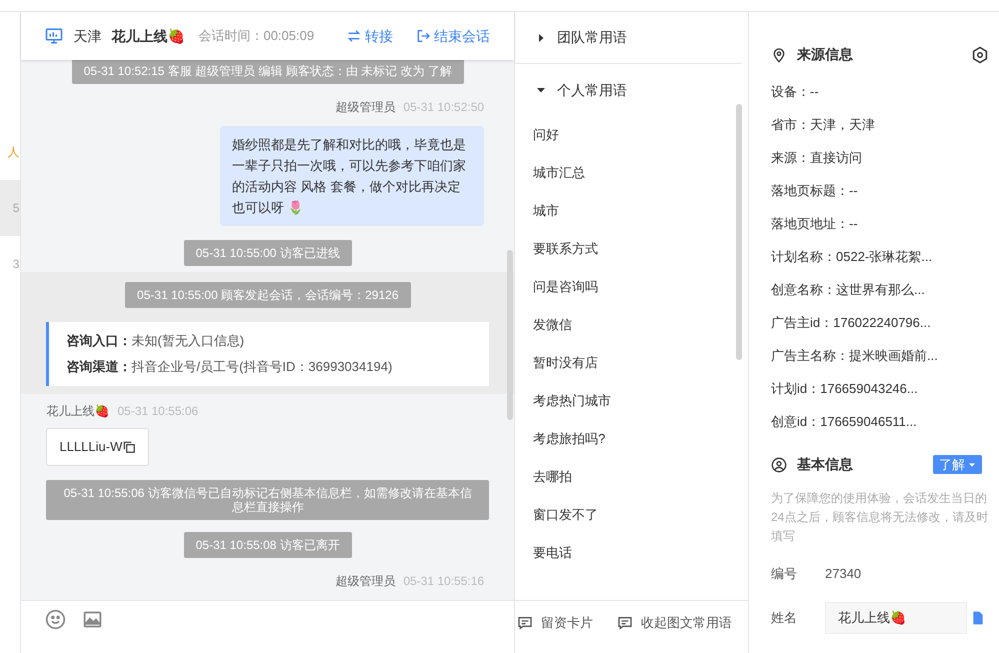 This screenshot has height=653, width=999. Describe the element at coordinates (631, 401) in the screenshot. I see `phrase-item: 考虑热门城市` at that location.